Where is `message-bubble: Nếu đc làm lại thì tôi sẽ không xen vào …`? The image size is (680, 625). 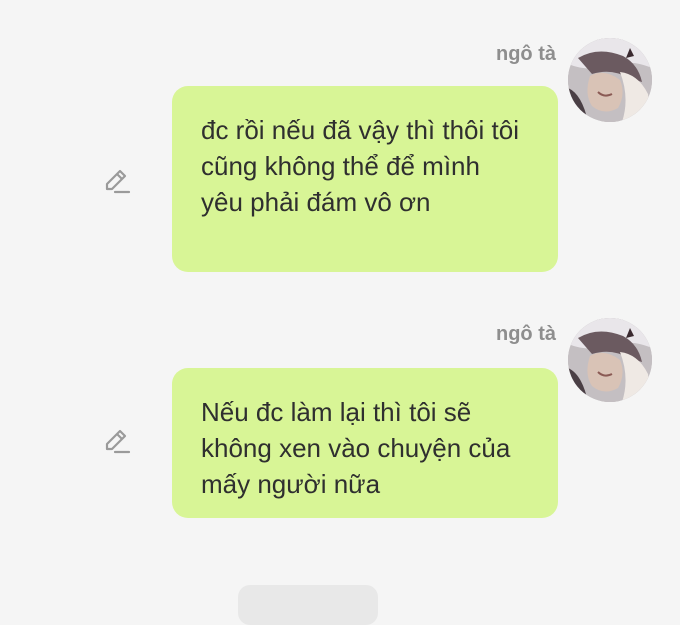
message-bubble: Nếu đc làm lại thì tôi sẽ không xen vào … is located at coordinates (365, 443).